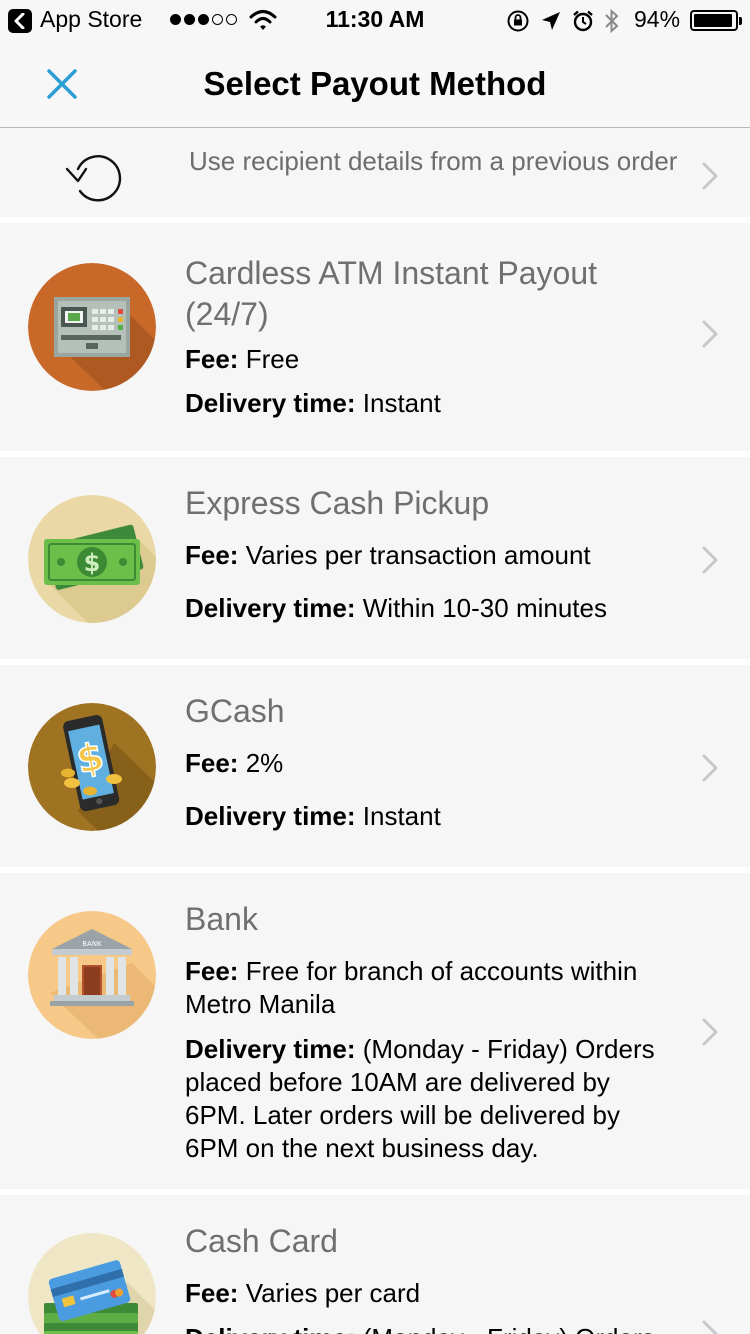 Image resolution: width=750 pixels, height=1334 pixels. What do you see at coordinates (261, 1241) in the screenshot?
I see `method-title: Cash Card` at bounding box center [261, 1241].